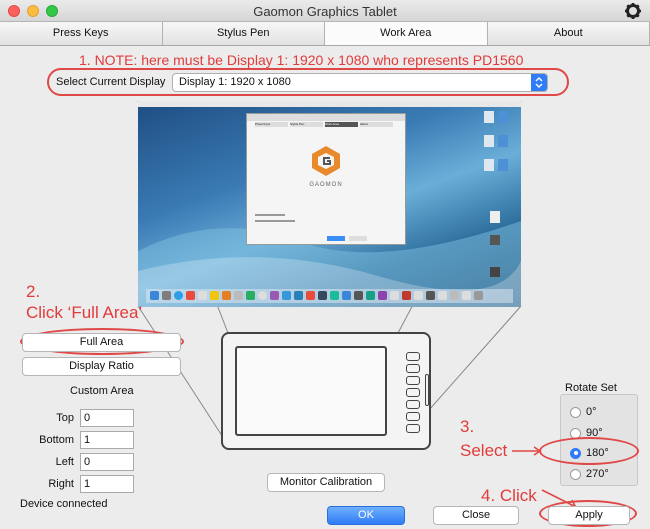 This screenshot has width=650, height=529. What do you see at coordinates (329, 296) in the screenshot?
I see `dock-preview` at bounding box center [329, 296].